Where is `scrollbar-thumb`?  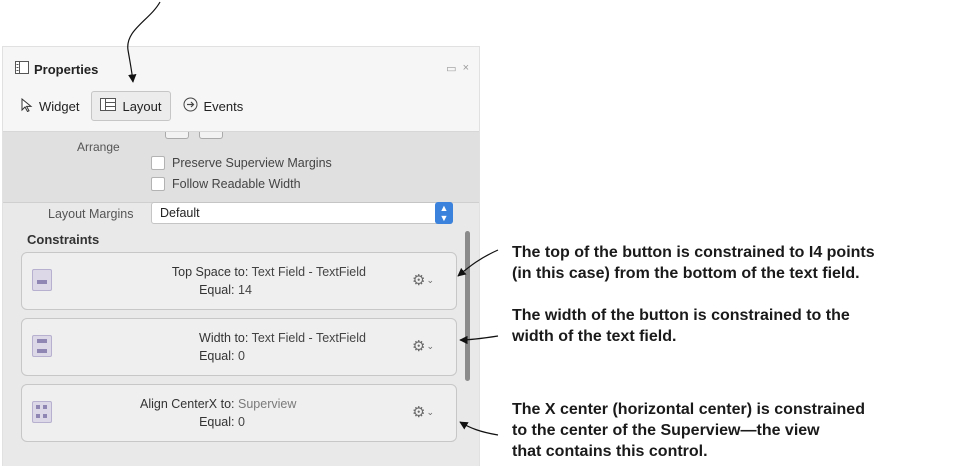 scrollbar-thumb is located at coordinates (467, 306).